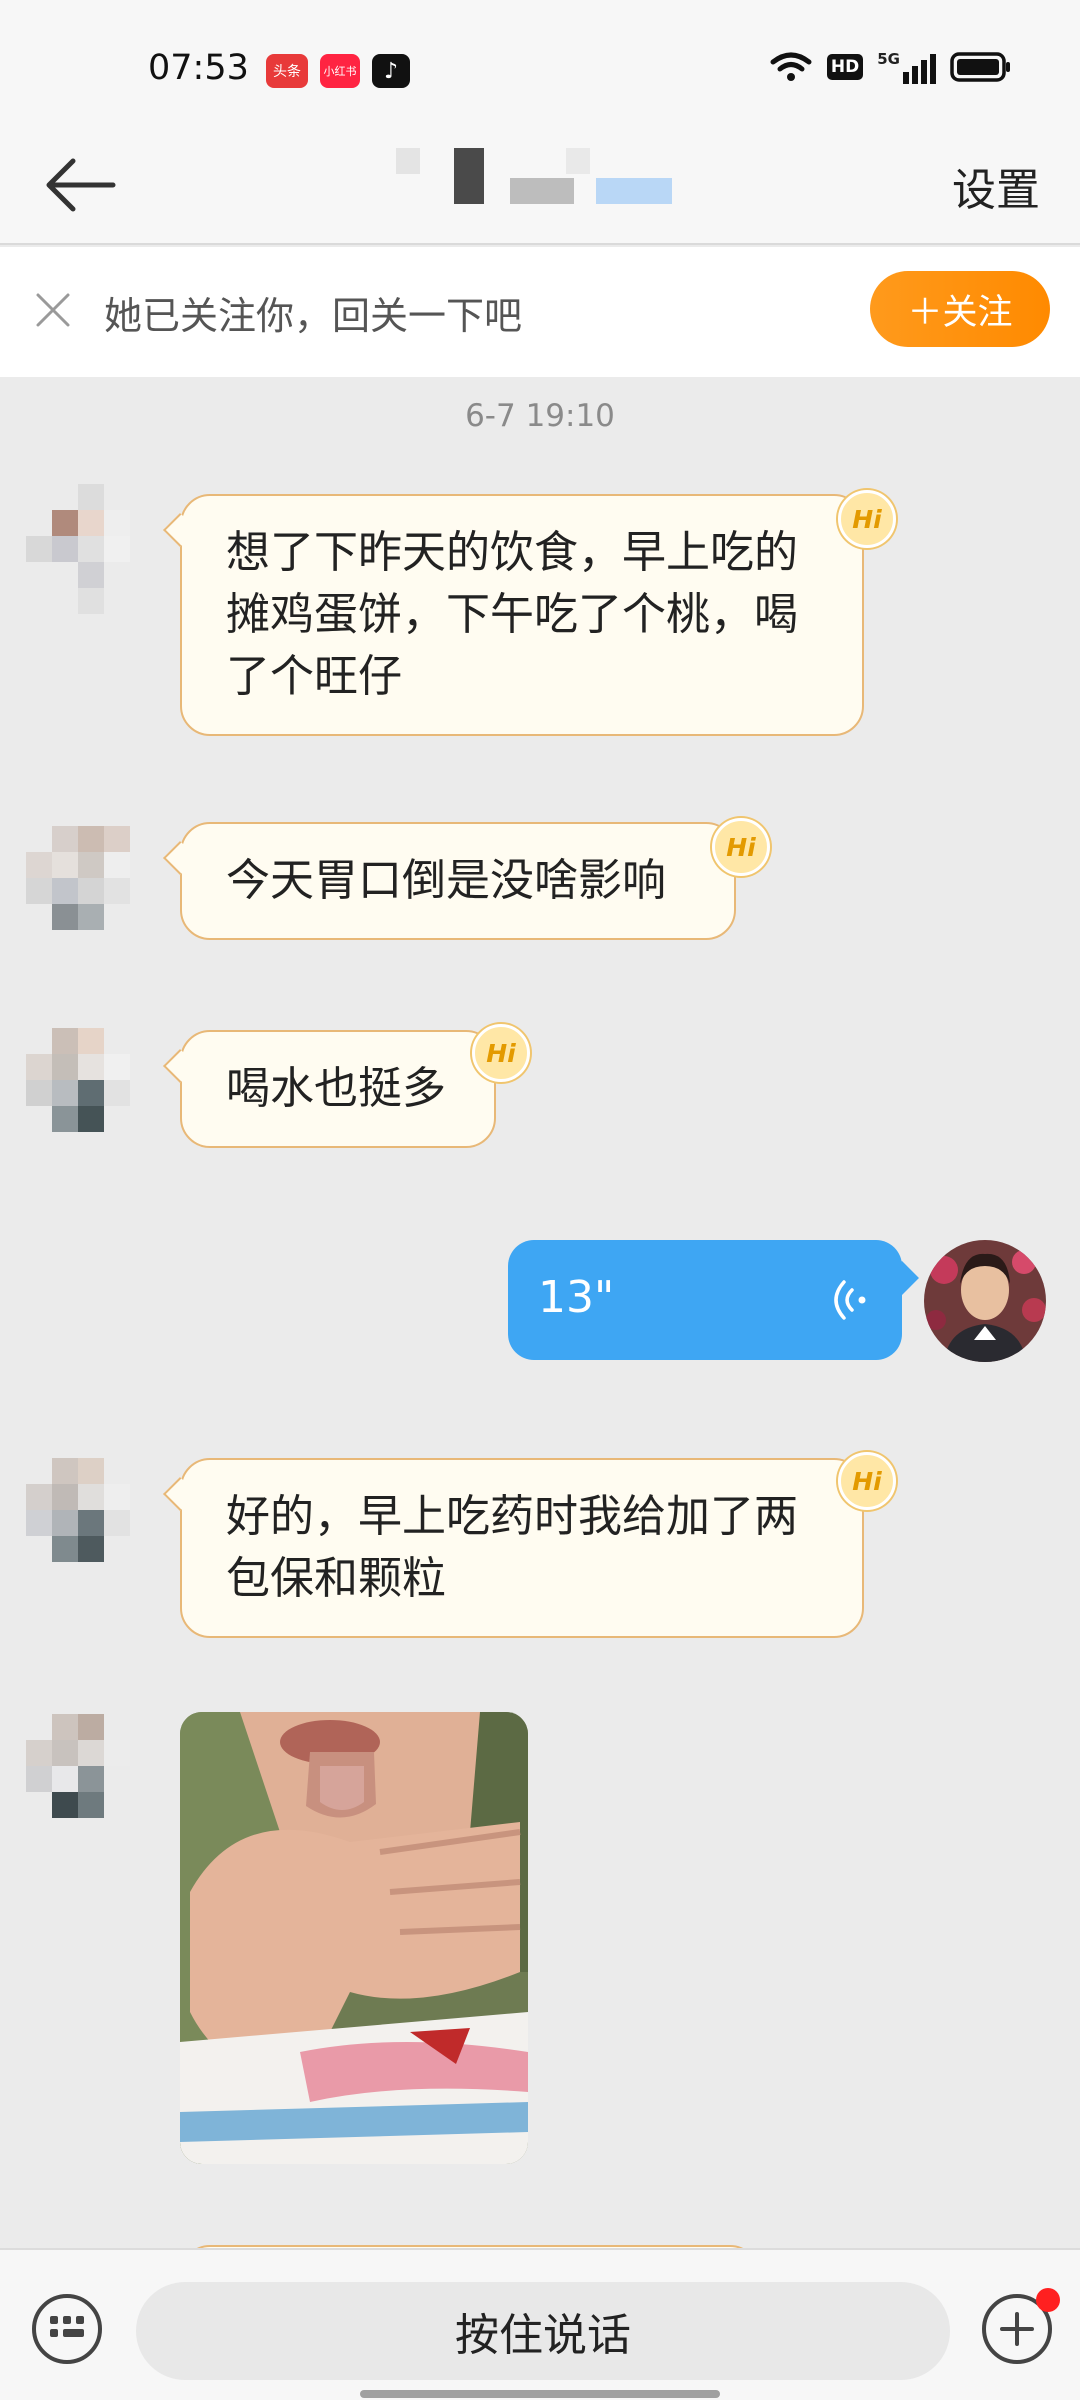  I want to click on incoming-message-bubble: 今天胃口倒是没啥影响, so click(449, 881).